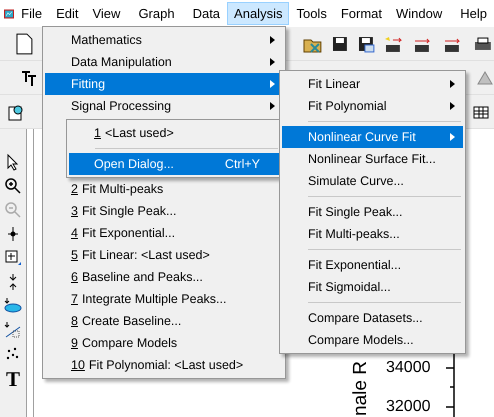  Describe the element at coordinates (258, 13) in the screenshot. I see `menu-bar-item: Analysis` at that location.